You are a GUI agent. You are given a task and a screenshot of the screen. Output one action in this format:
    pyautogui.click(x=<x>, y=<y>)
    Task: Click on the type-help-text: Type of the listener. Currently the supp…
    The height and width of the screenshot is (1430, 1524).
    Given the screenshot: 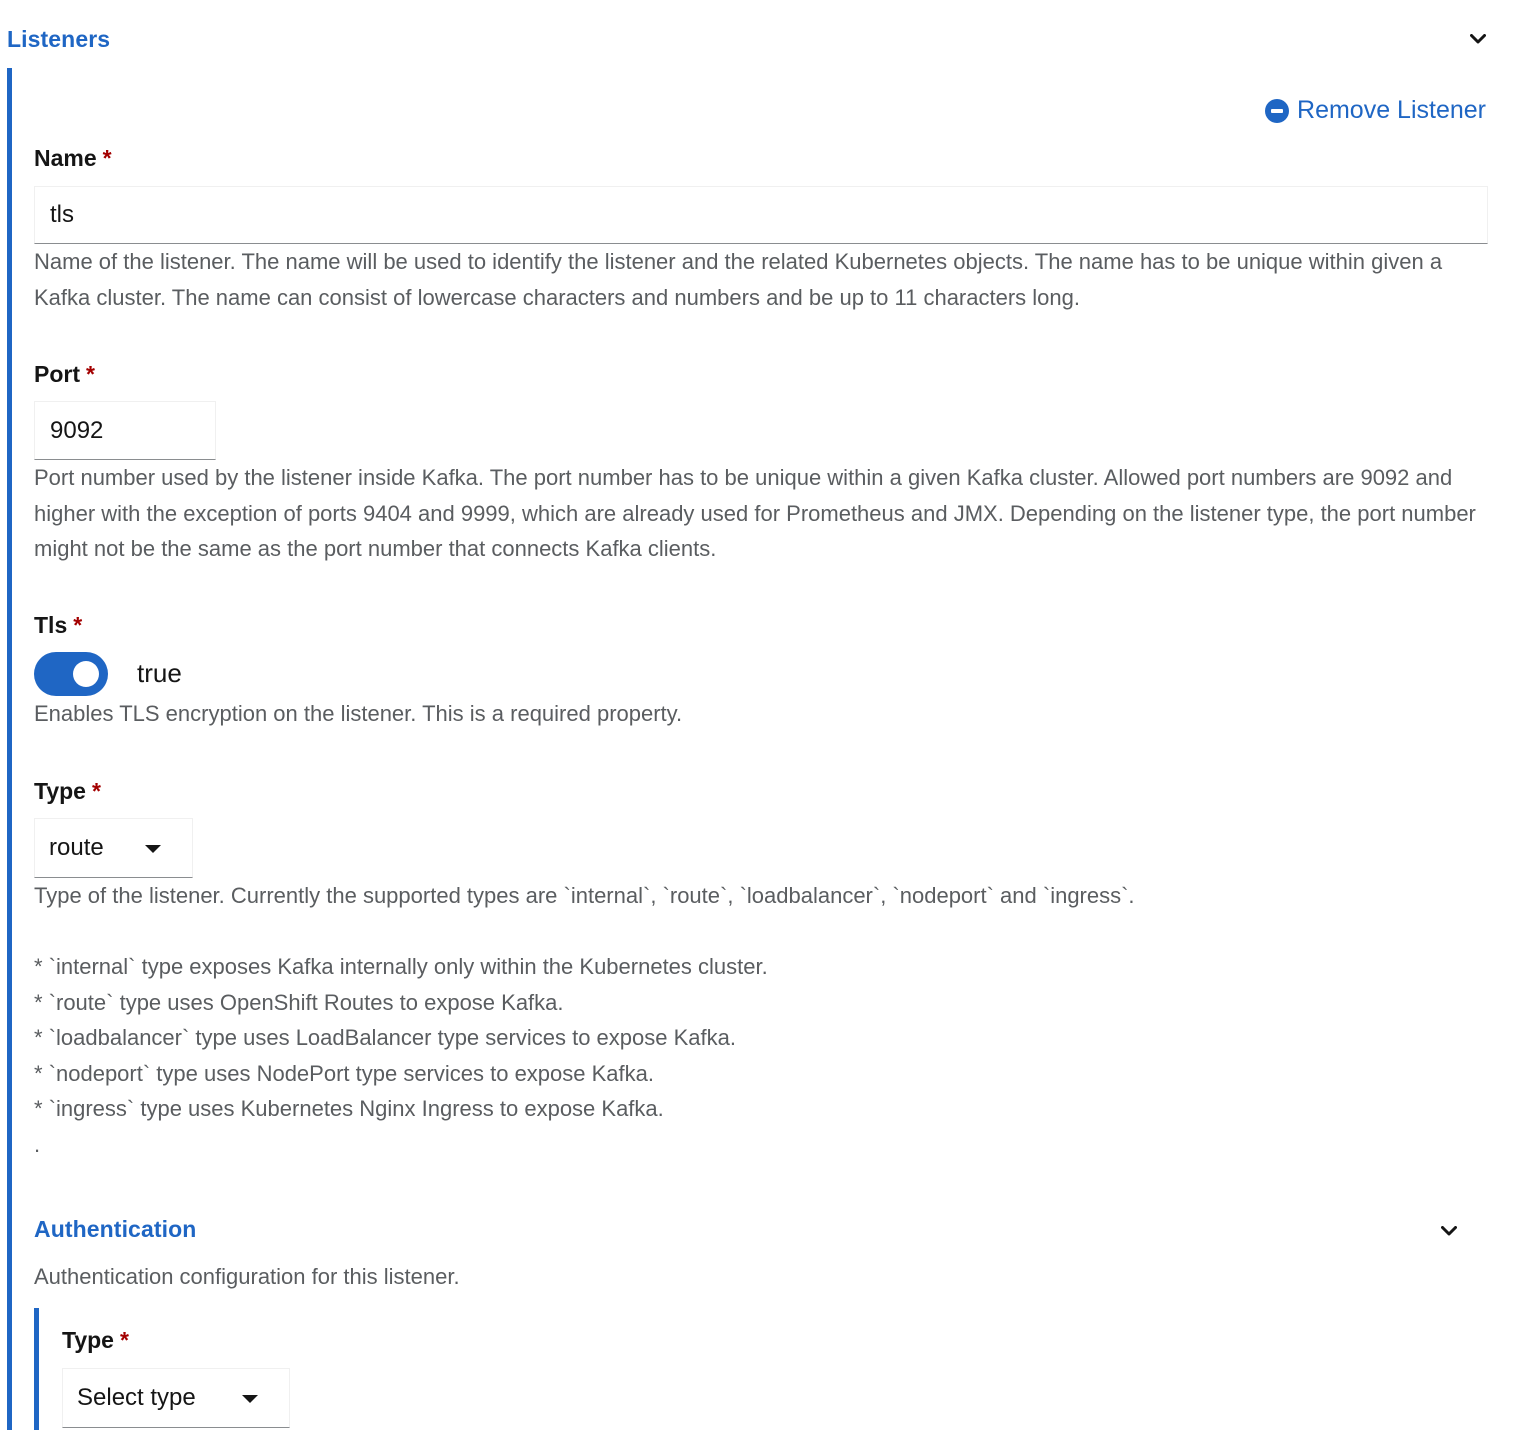 What is the action you would take?
    pyautogui.click(x=584, y=895)
    